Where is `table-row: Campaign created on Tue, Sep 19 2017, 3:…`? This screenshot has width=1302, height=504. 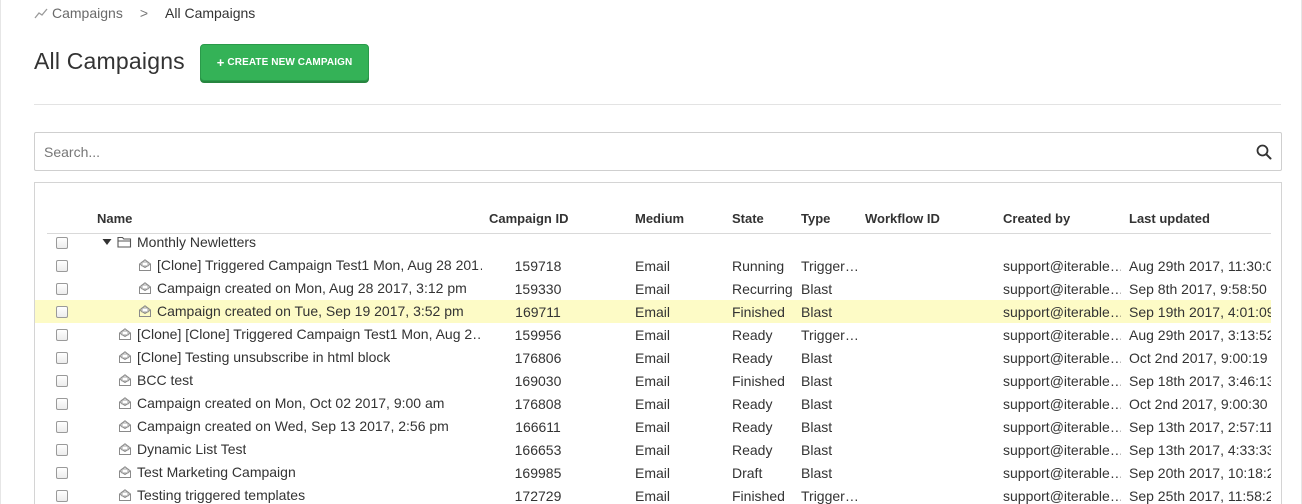
table-row: Campaign created on Tue, Sep 19 2017, 3:… is located at coordinates (653, 311).